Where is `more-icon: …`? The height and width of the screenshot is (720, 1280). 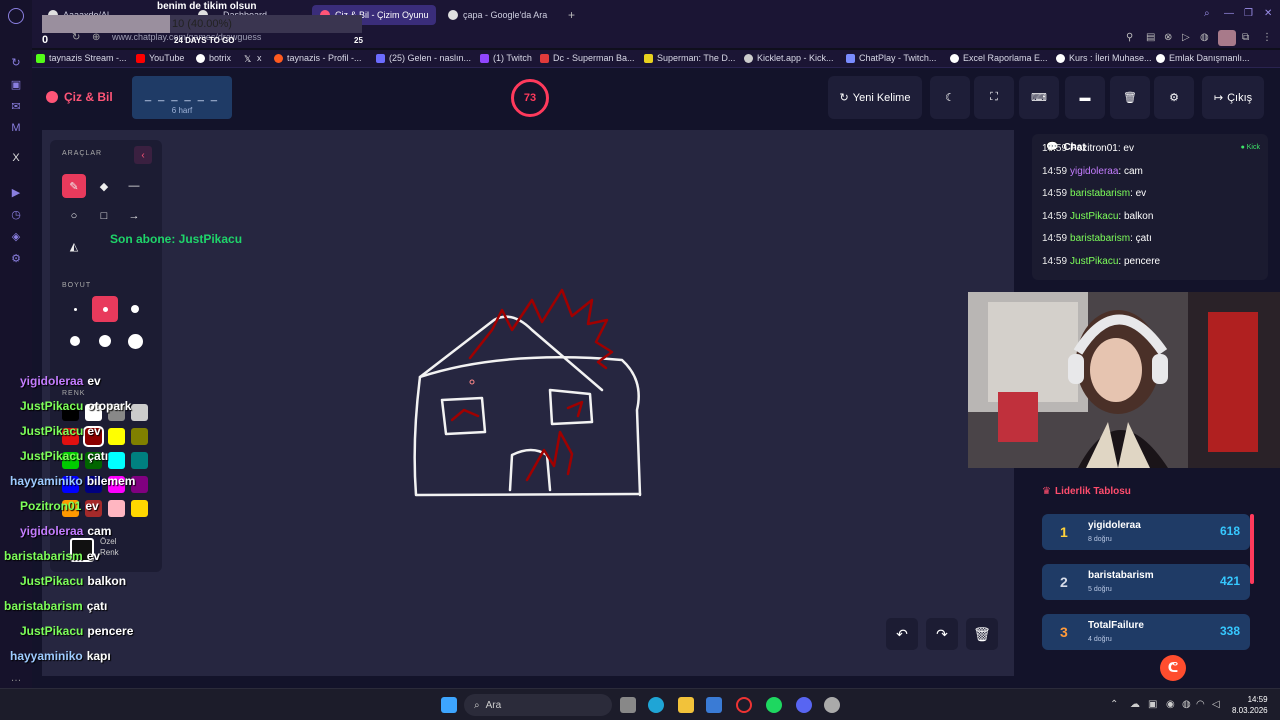
more-icon: … is located at coordinates (16, 678).